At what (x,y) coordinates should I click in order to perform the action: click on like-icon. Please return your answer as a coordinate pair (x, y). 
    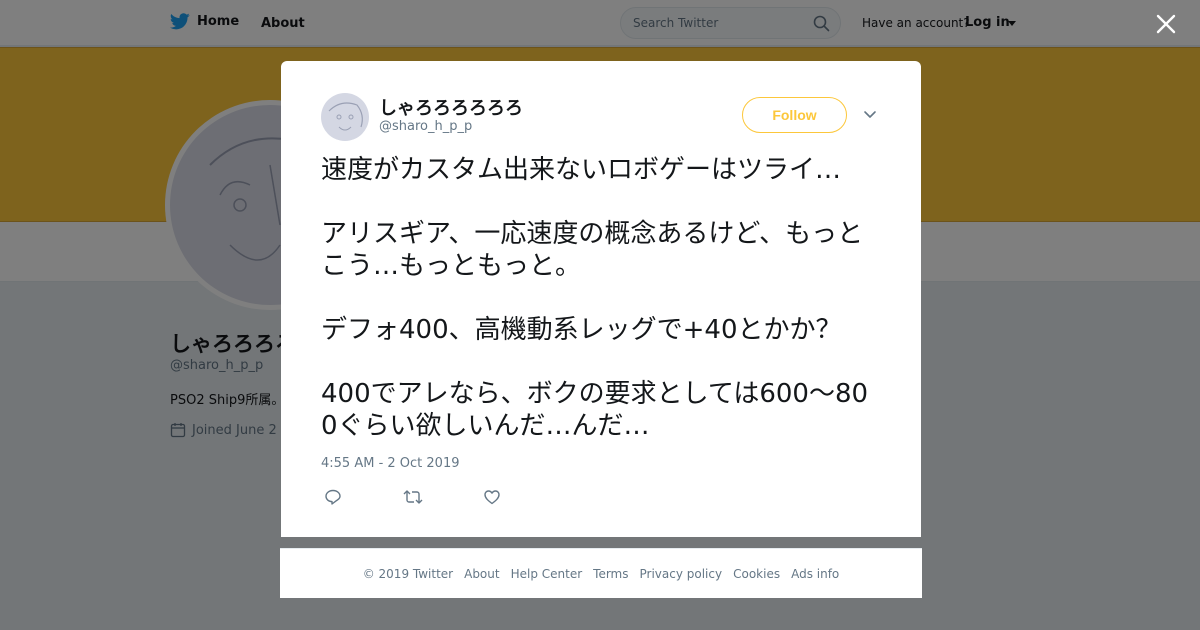
    Looking at the image, I should click on (492, 497).